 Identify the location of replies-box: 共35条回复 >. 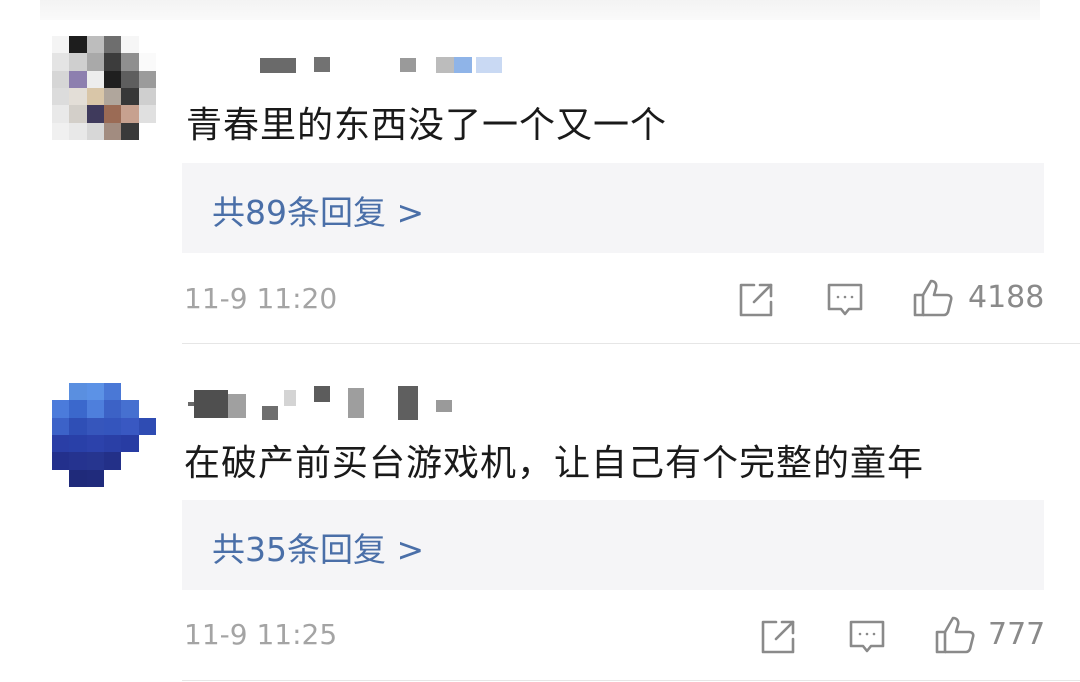
(613, 545).